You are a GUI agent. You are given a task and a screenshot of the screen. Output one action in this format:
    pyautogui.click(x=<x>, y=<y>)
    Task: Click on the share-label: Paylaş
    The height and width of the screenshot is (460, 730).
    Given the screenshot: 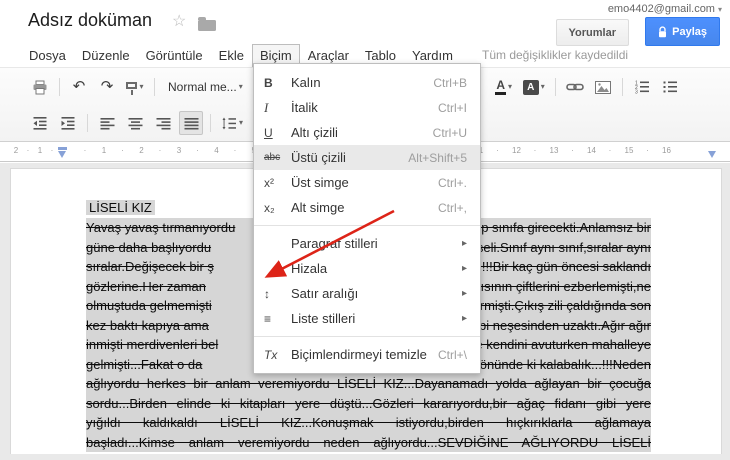 What is the action you would take?
    pyautogui.click(x=689, y=31)
    